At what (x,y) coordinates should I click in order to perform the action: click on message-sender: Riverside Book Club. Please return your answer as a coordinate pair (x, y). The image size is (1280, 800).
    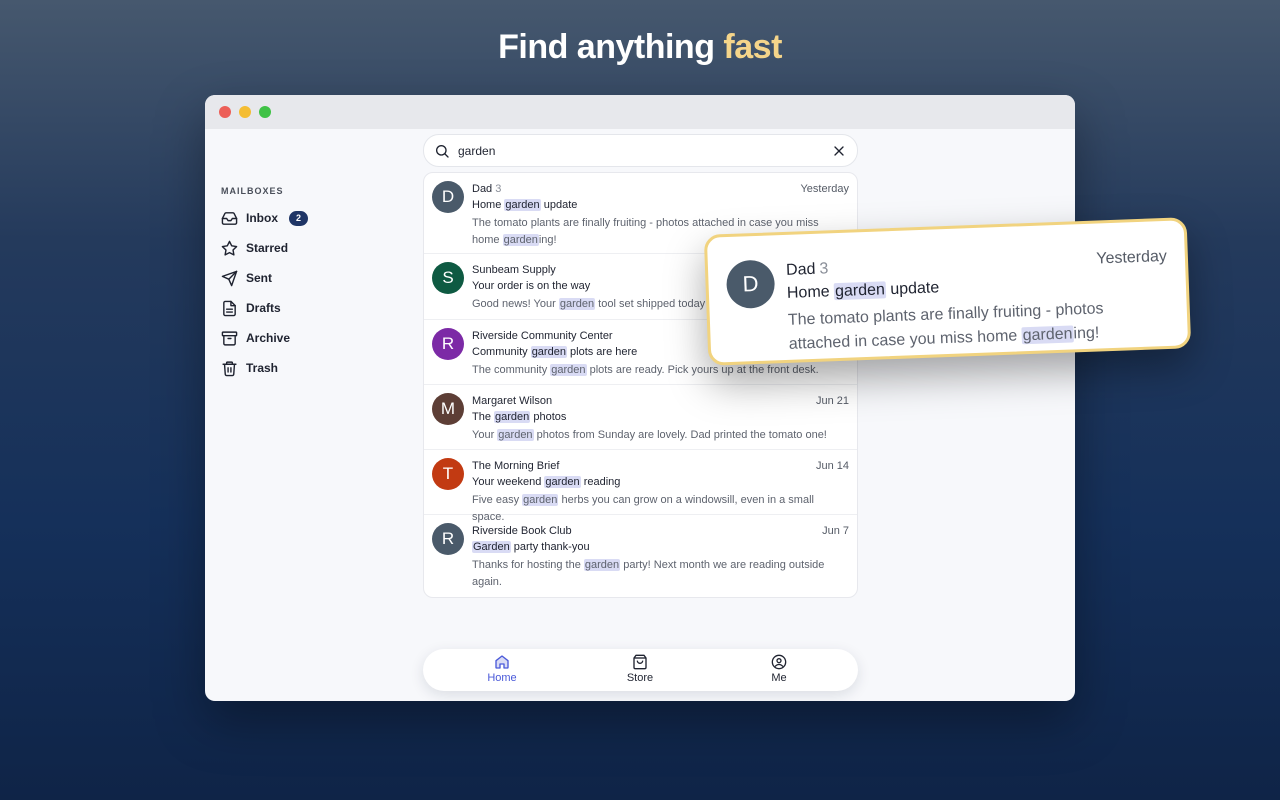
    Looking at the image, I should click on (523, 531).